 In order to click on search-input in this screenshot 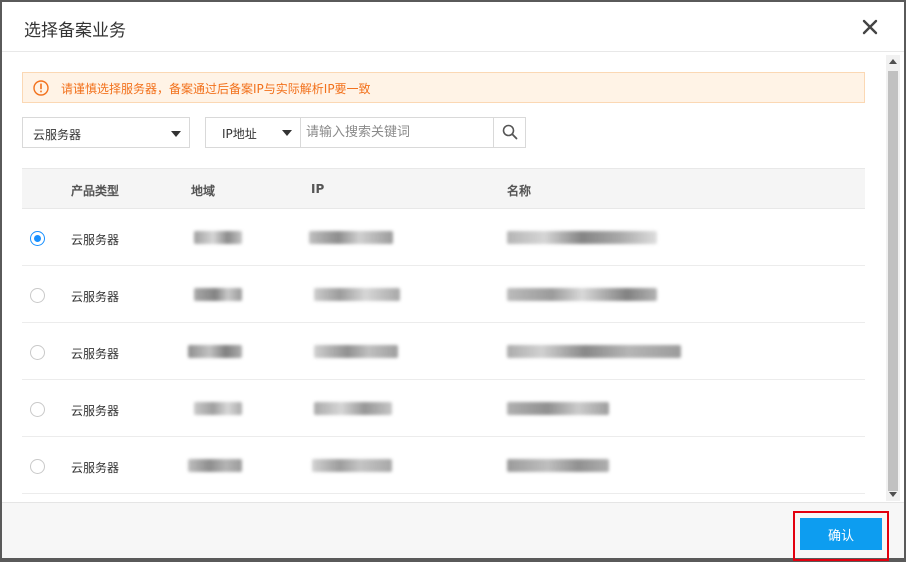, I will do `click(396, 132)`.